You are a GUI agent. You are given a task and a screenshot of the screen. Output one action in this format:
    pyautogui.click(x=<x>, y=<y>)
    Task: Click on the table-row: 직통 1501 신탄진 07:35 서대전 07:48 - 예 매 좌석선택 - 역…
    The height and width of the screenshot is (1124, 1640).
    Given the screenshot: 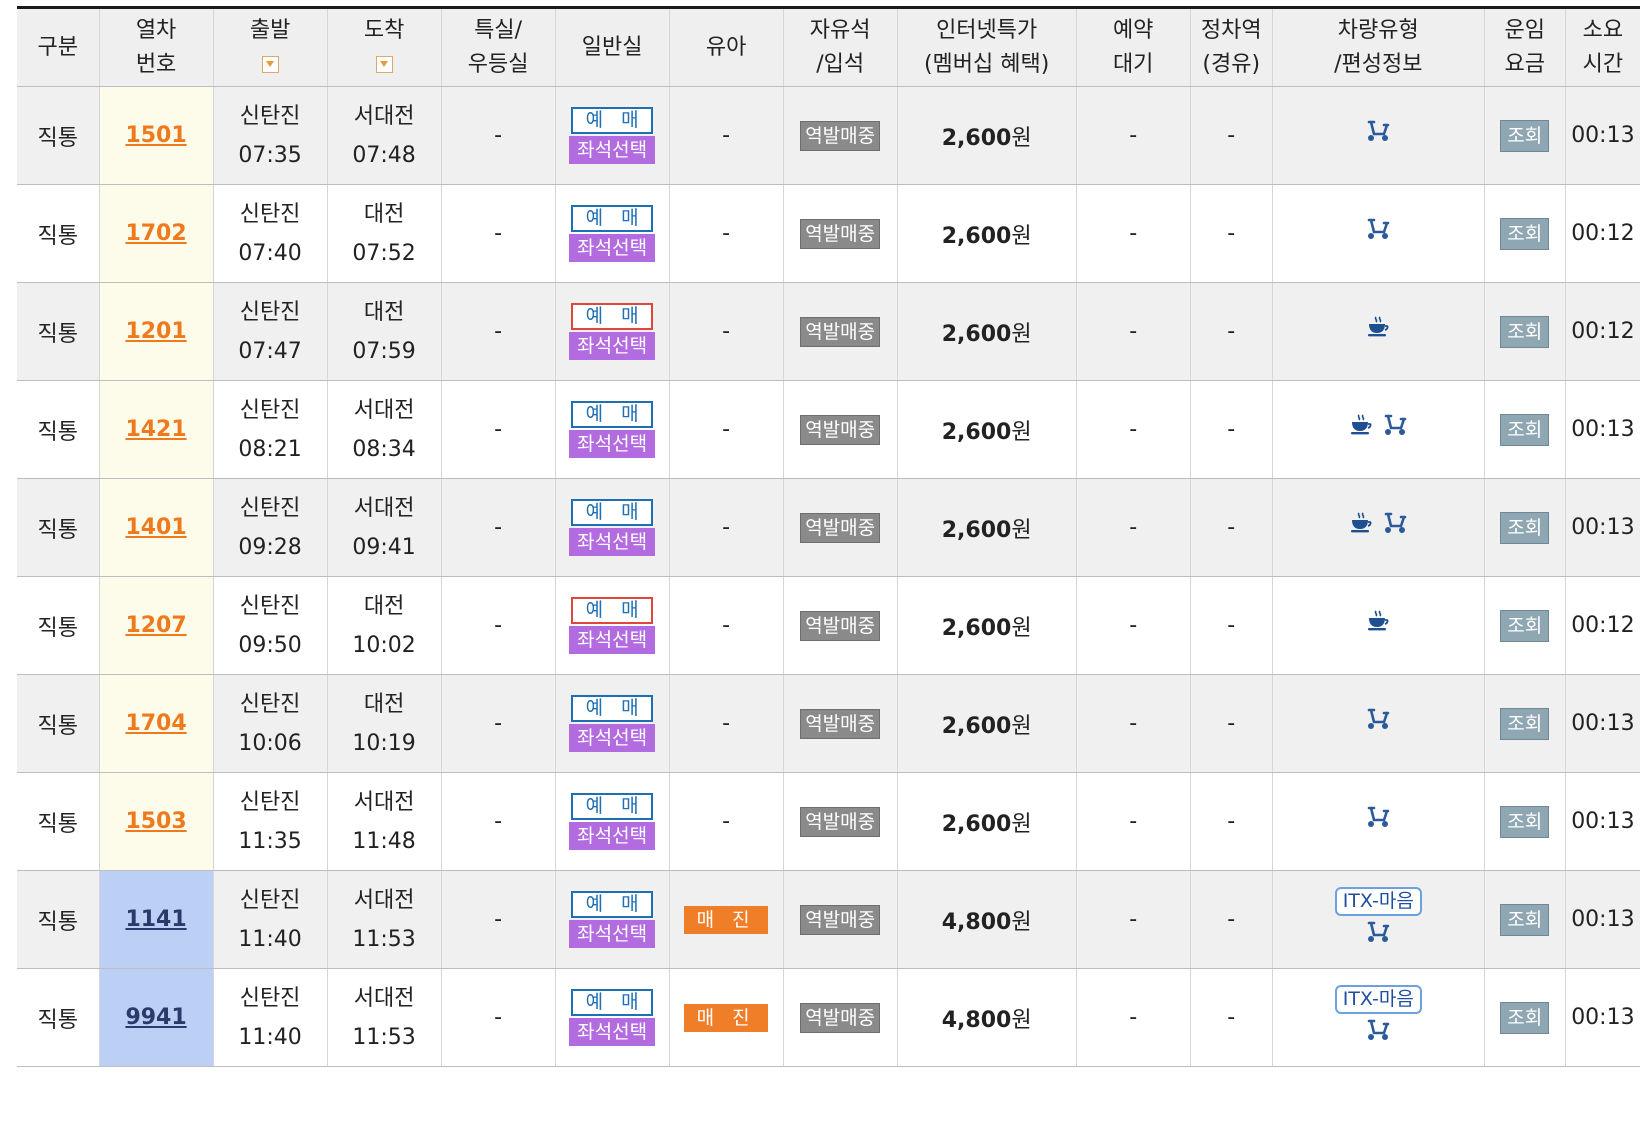 What is the action you would take?
    pyautogui.click(x=828, y=135)
    